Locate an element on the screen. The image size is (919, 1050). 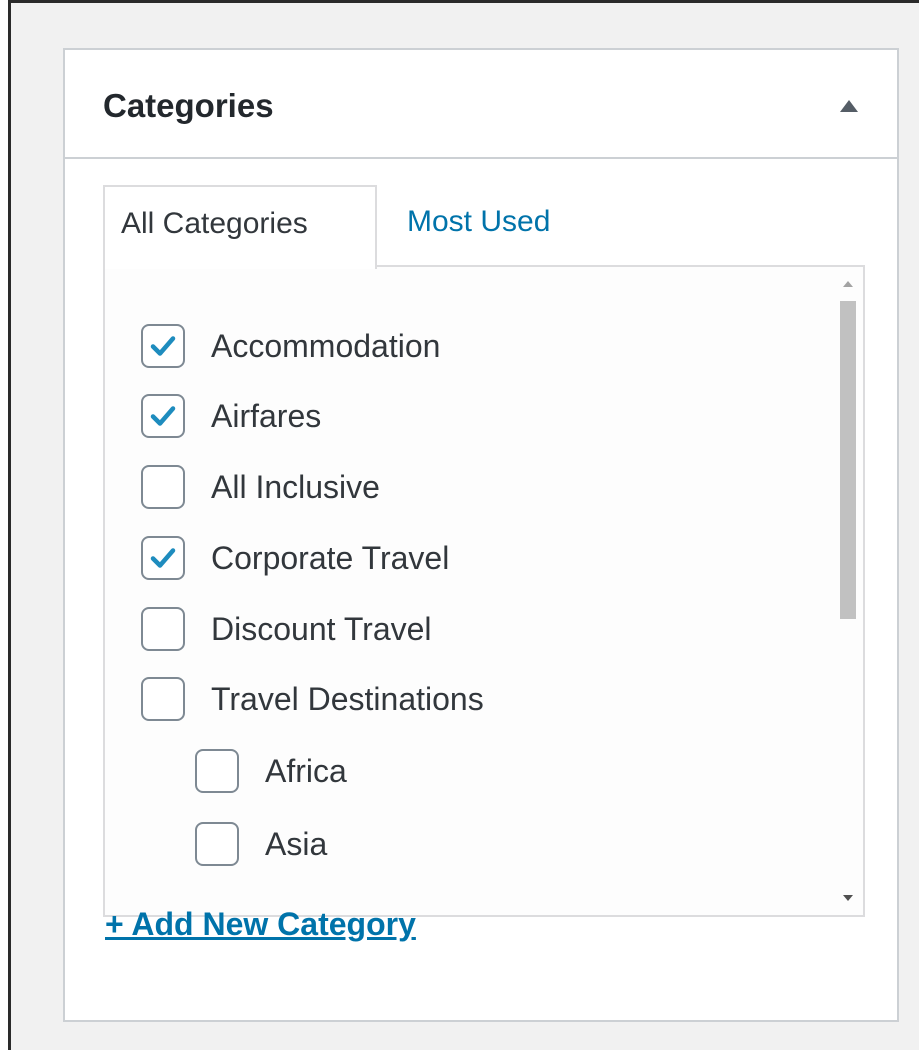
tab-all-categories: All Categories is located at coordinates (240, 227).